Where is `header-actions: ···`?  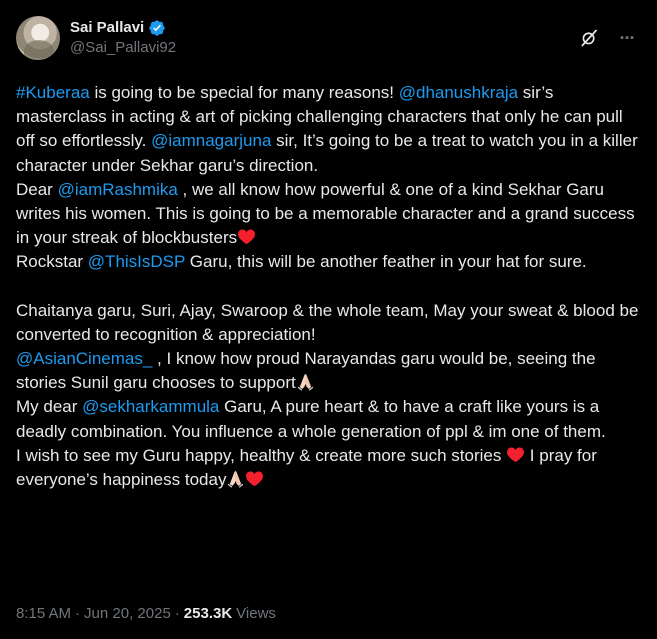
header-actions: ··· is located at coordinates (608, 38).